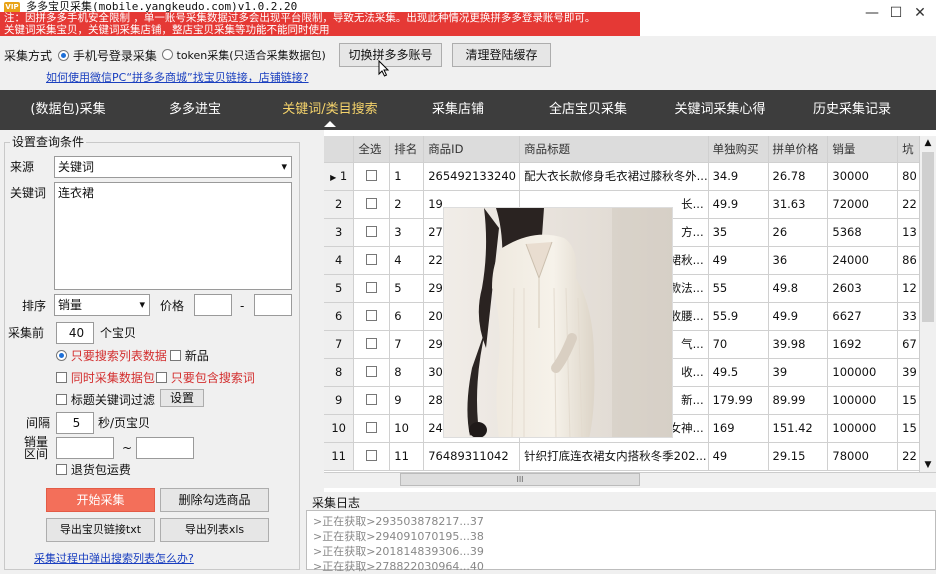 The image size is (936, 574). Describe the element at coordinates (22, 167) in the screenshot. I see `source-label: 来源` at that location.